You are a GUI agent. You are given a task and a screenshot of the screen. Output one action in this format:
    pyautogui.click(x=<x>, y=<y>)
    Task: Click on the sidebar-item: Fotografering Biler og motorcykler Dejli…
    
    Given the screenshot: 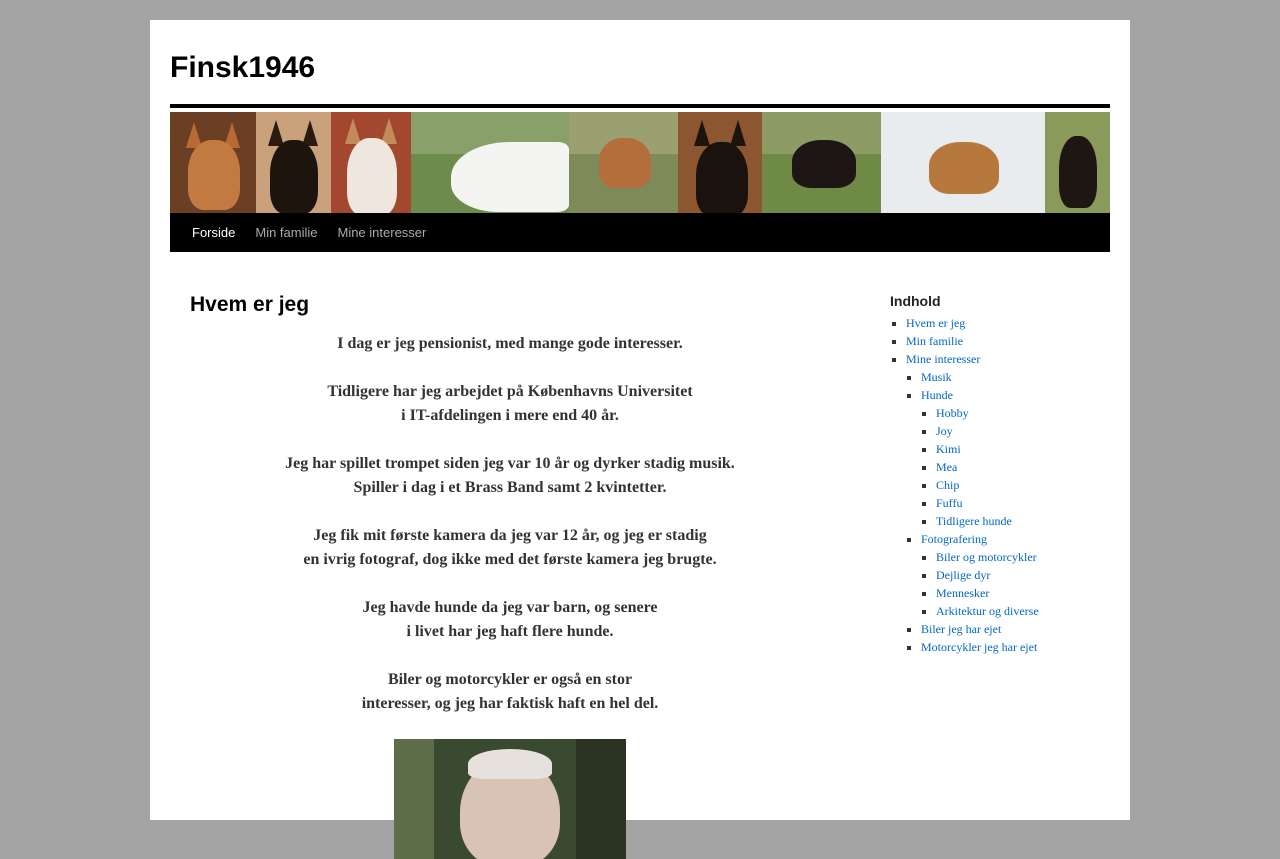 What is the action you would take?
    pyautogui.click(x=1015, y=575)
    